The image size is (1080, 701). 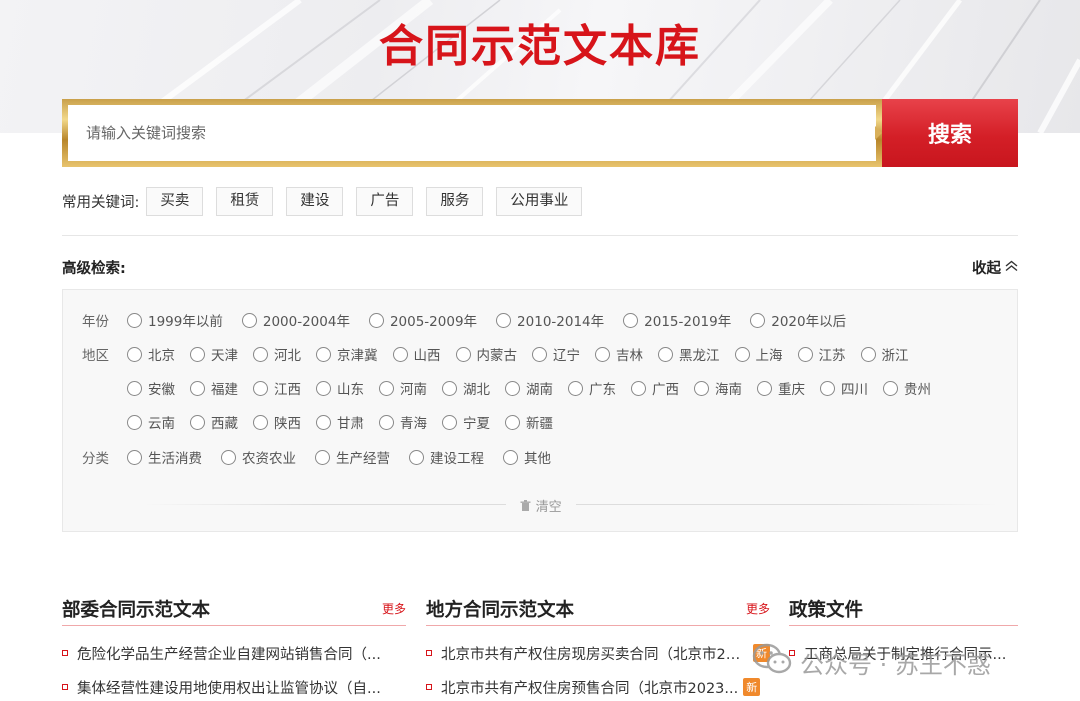 I want to click on region-option: 北京, so click(x=151, y=354).